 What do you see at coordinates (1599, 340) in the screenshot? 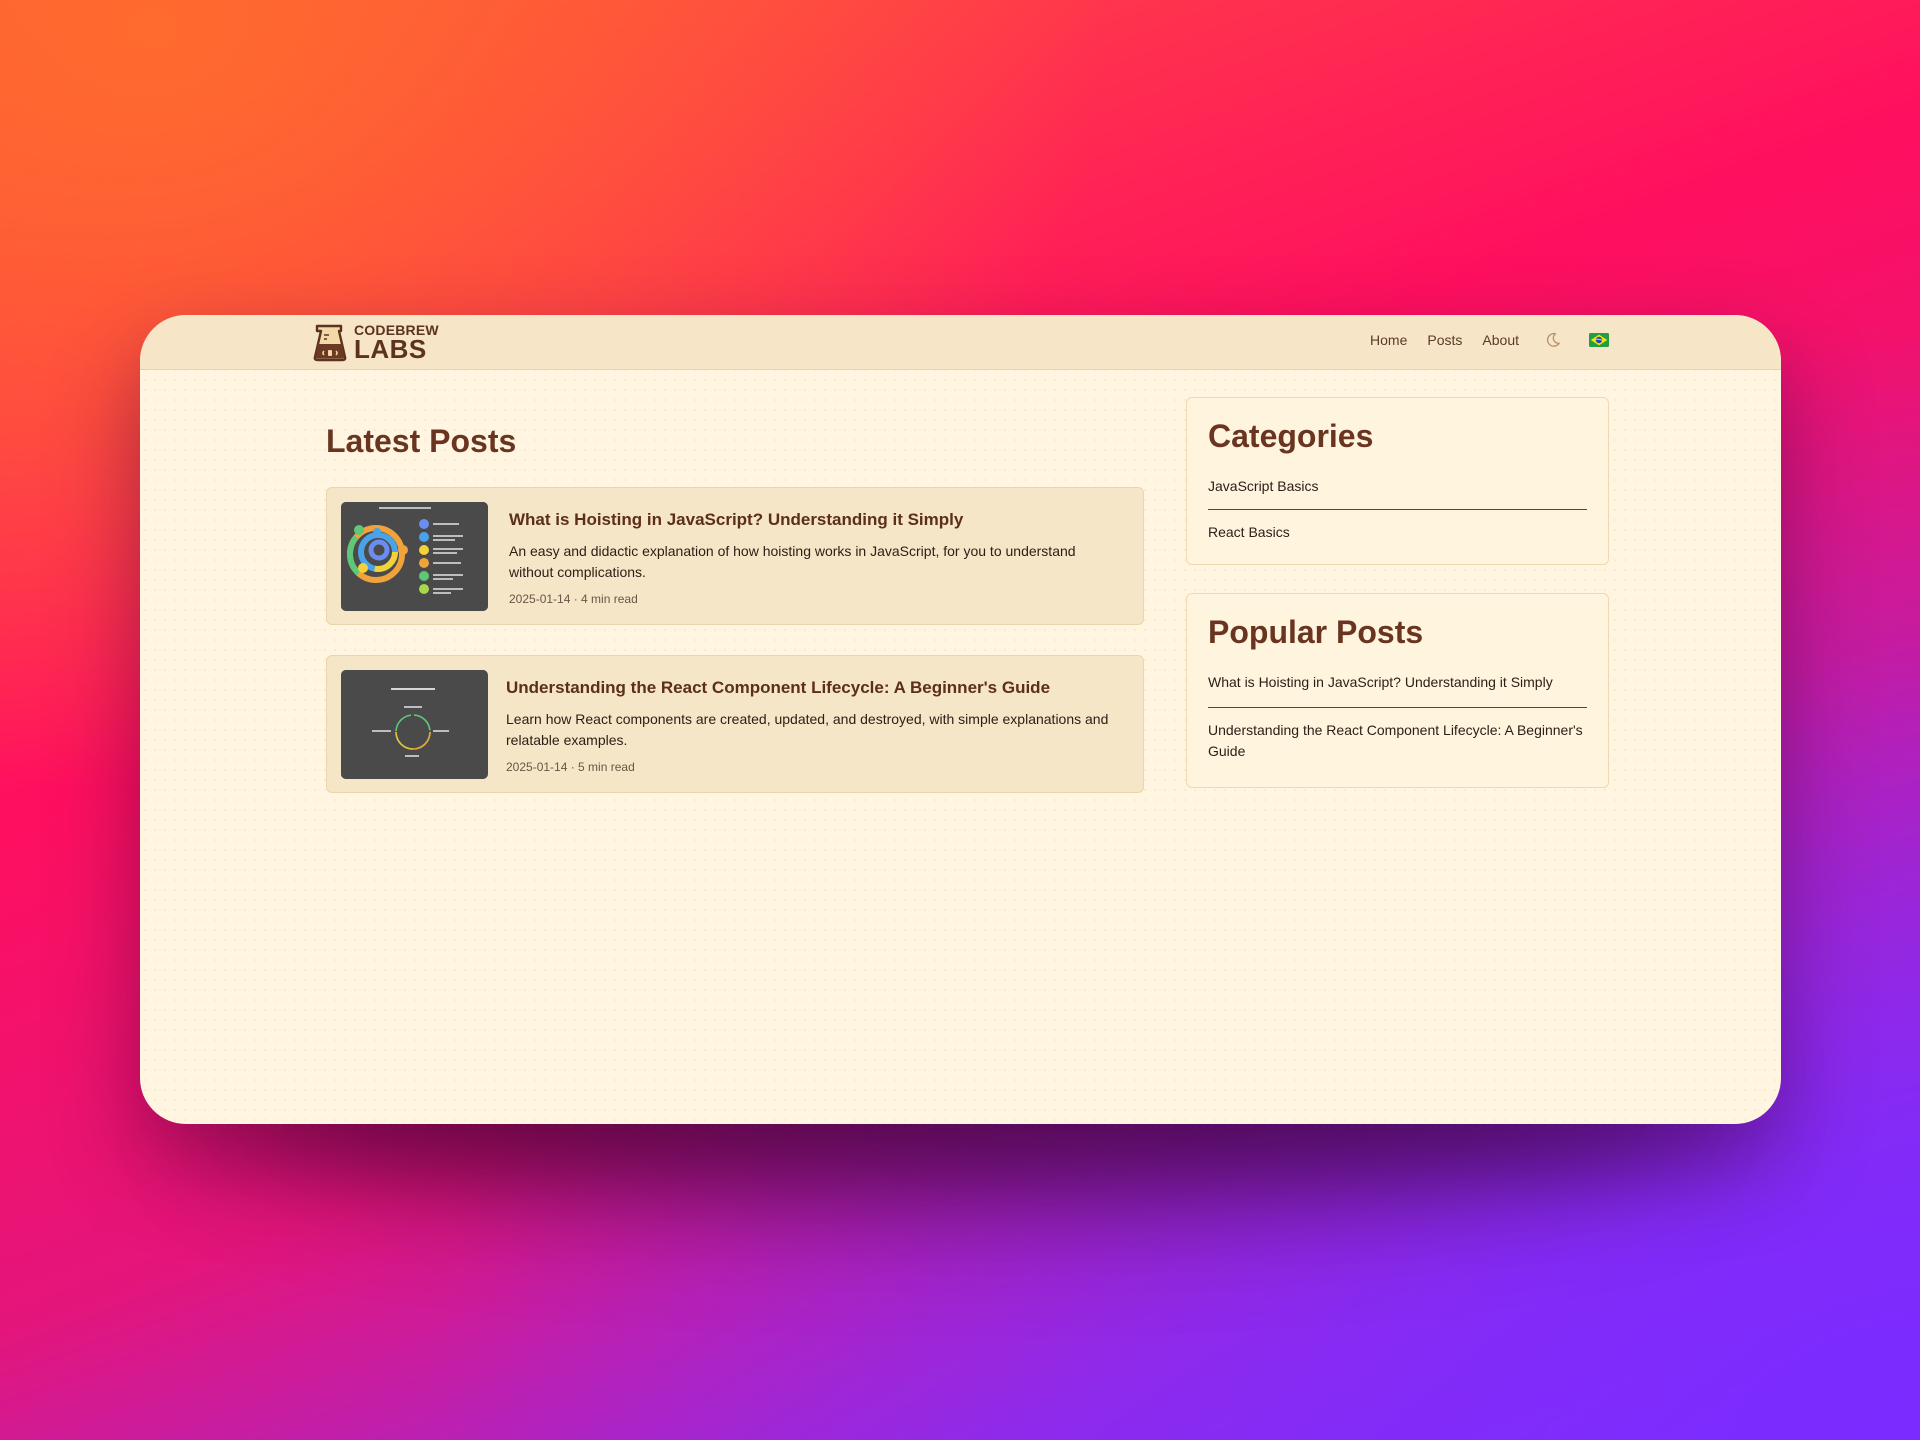
I see `brazil-flag-icon` at bounding box center [1599, 340].